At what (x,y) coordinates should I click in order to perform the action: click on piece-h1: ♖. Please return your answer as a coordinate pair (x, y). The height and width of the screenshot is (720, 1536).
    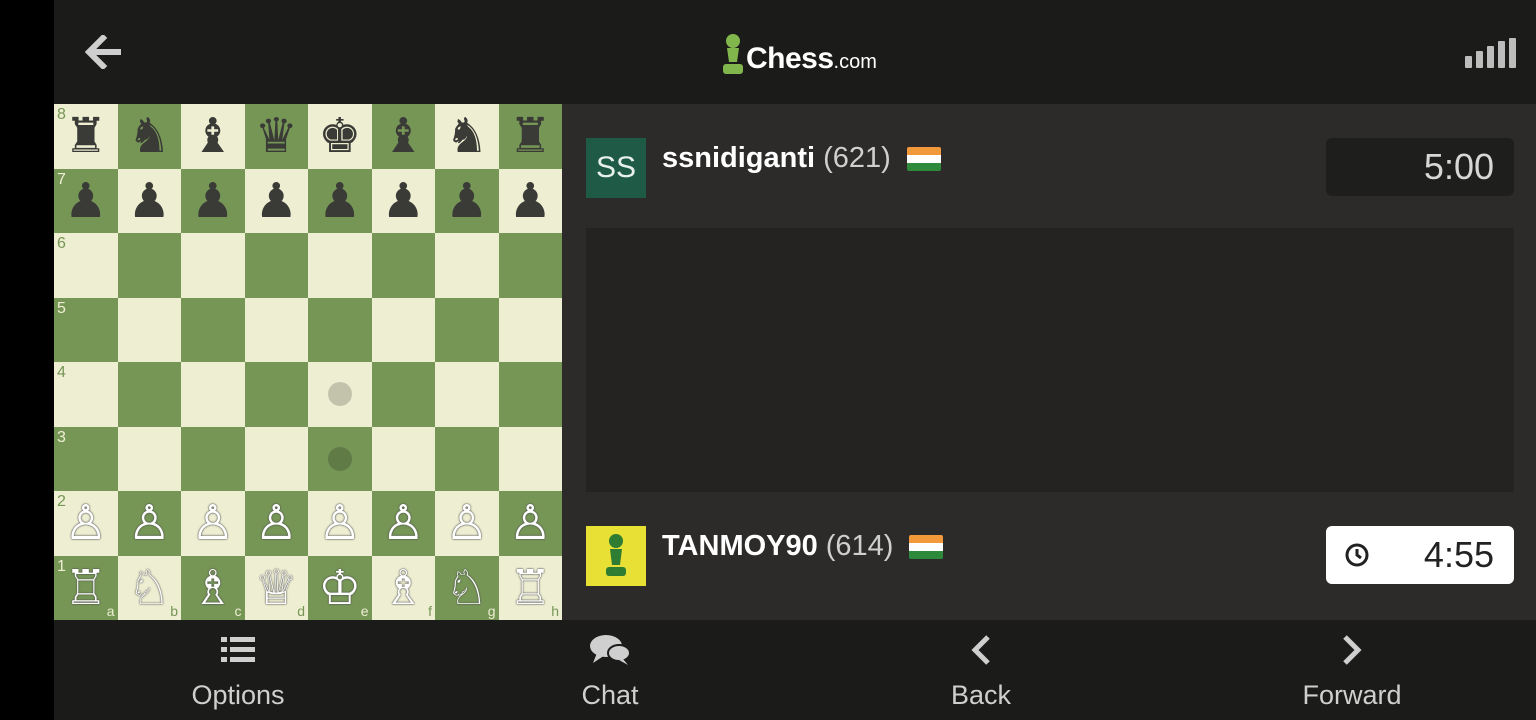
    Looking at the image, I should click on (530, 588).